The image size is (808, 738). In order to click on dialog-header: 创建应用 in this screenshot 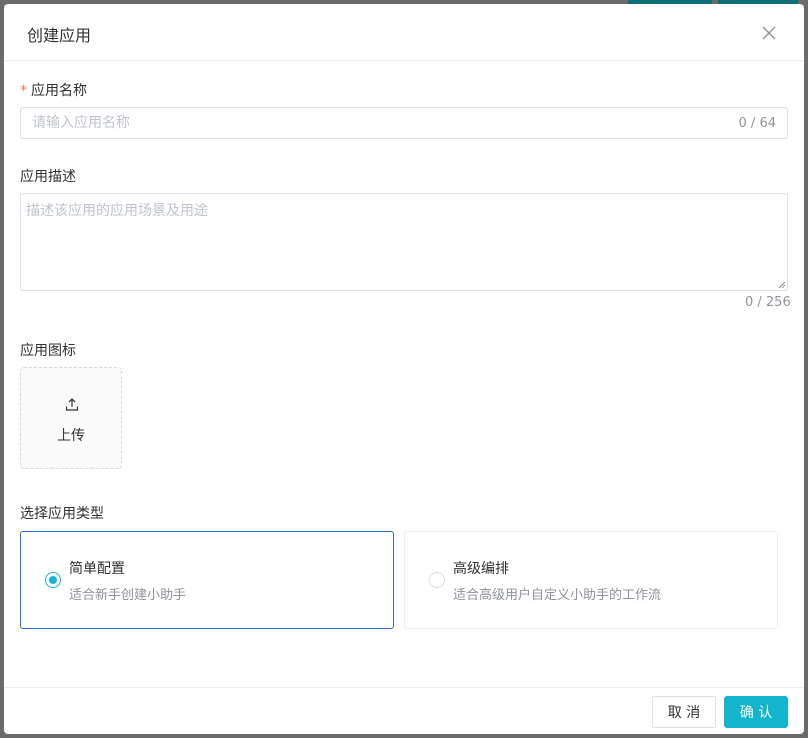, I will do `click(404, 32)`.